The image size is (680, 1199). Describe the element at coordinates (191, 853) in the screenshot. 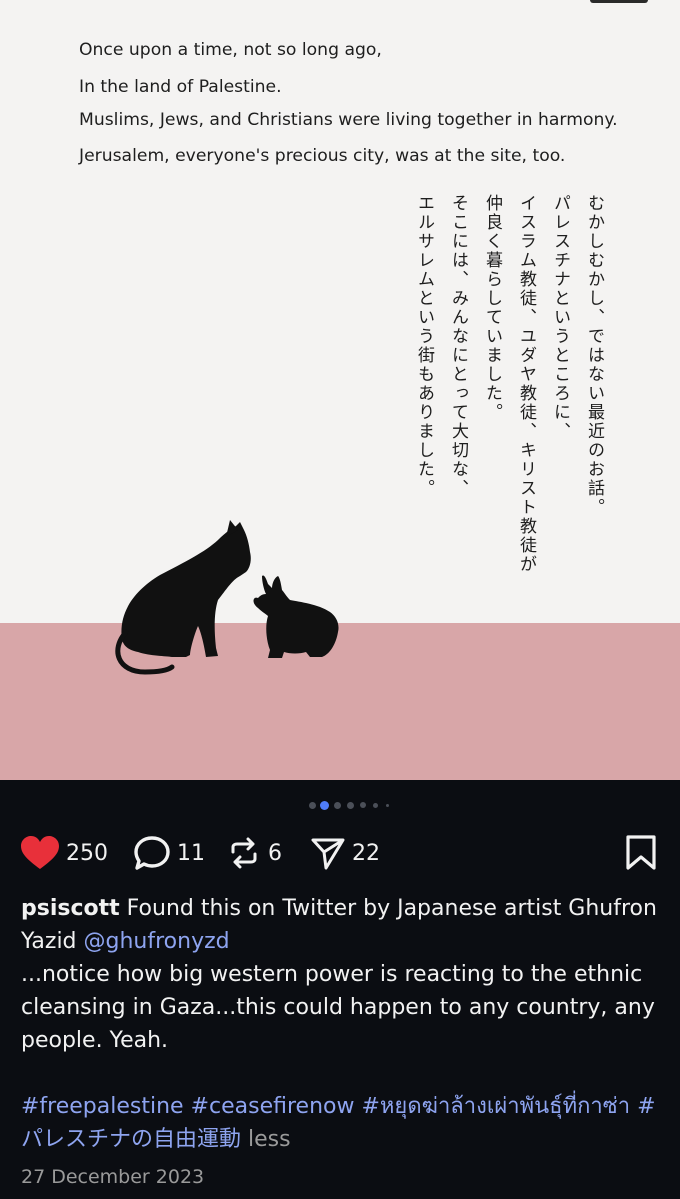

I see `comment-count: 11` at that location.